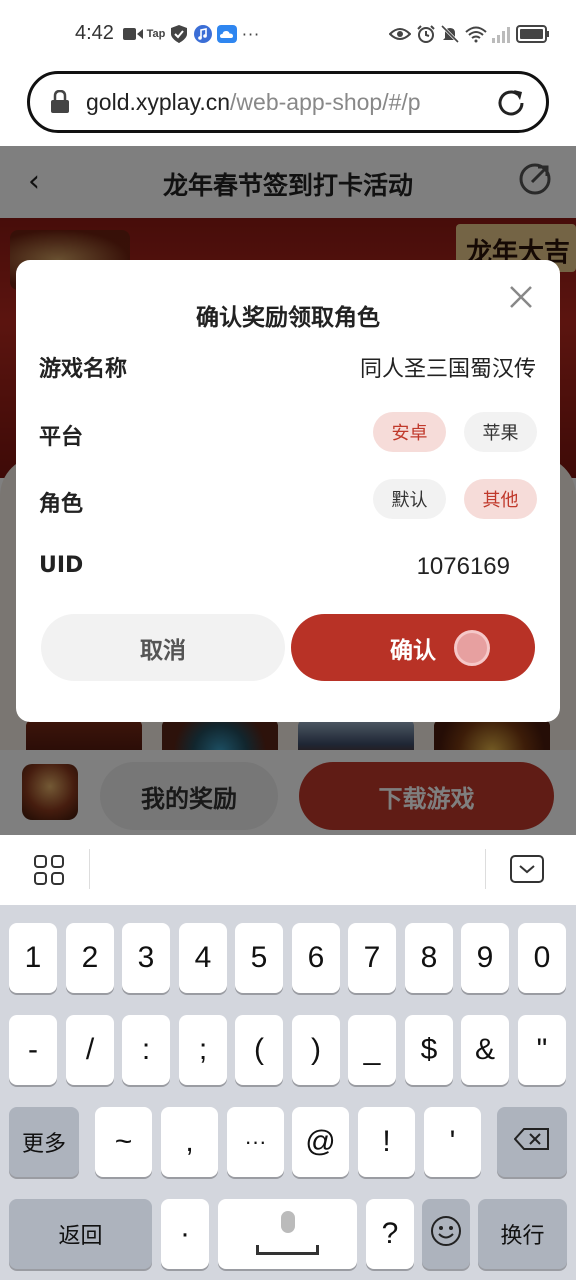 This screenshot has width=576, height=1280. I want to click on grid-menu-icon, so click(49, 870).